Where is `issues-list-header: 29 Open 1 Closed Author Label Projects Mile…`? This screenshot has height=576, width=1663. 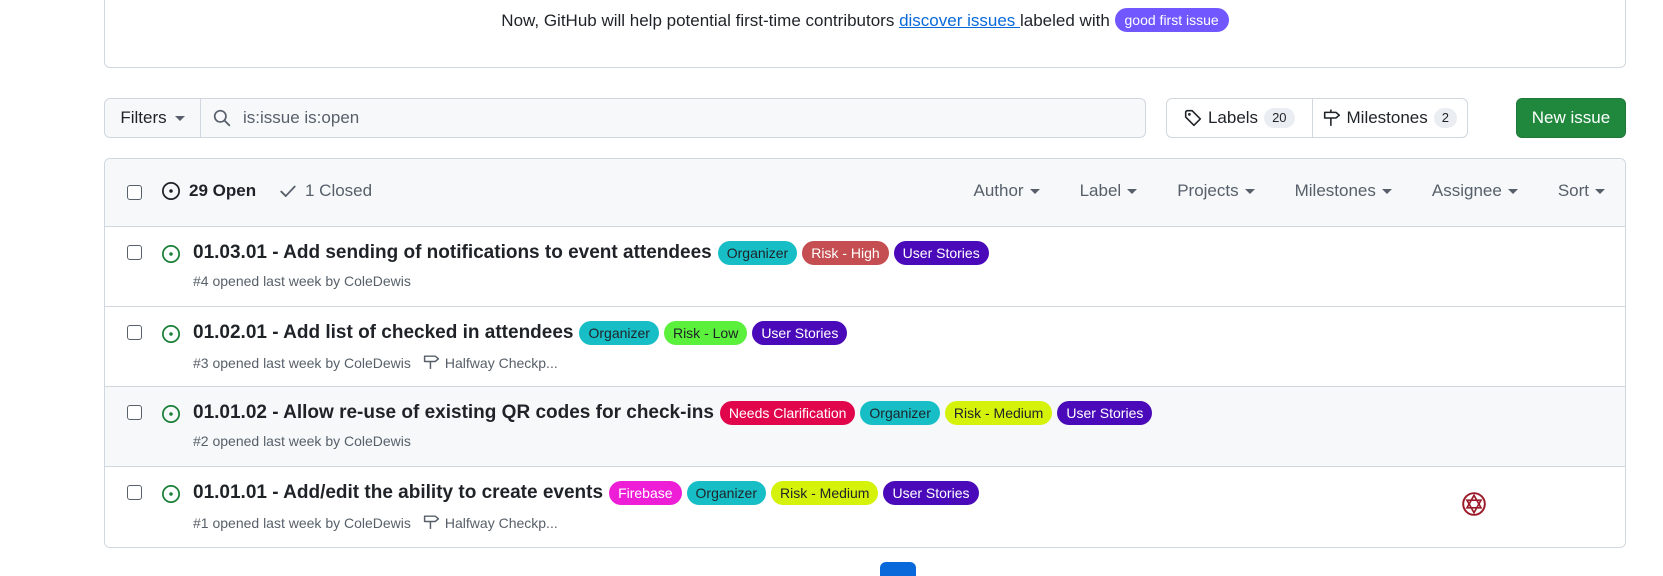 issues-list-header: 29 Open 1 Closed Author Label Projects Mile… is located at coordinates (865, 193).